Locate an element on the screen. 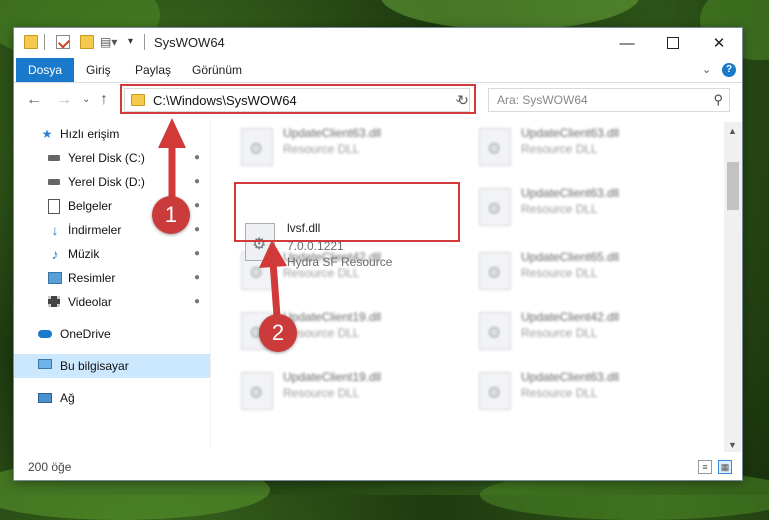 This screenshot has height=520, width=769. sidebar-item-music: ♪ Müzik ● is located at coordinates (112, 254).